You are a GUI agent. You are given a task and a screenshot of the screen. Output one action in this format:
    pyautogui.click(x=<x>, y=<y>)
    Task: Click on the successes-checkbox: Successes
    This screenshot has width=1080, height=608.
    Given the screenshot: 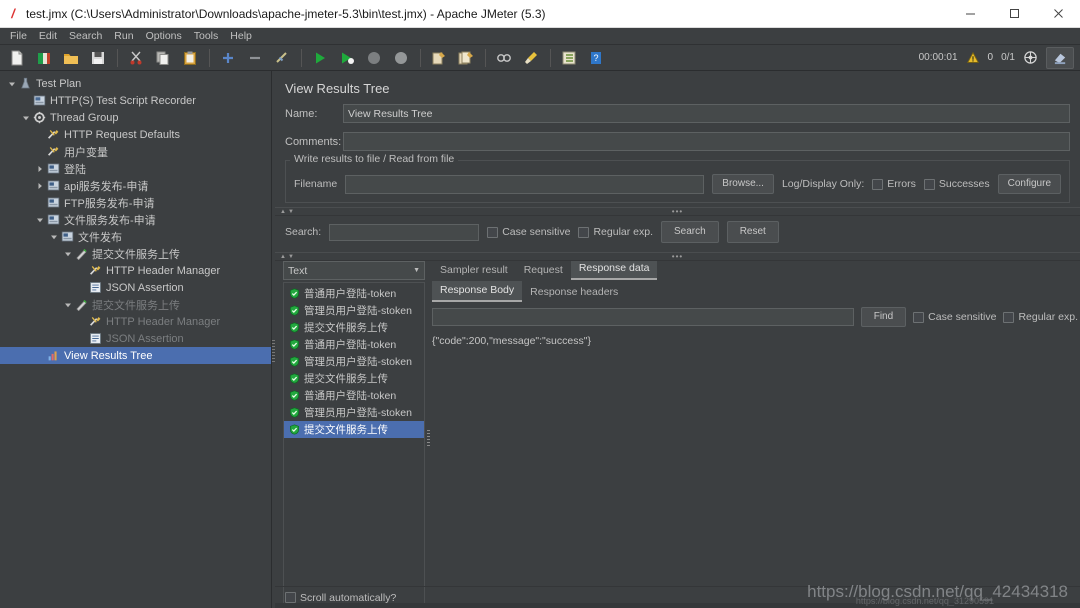 What is the action you would take?
    pyautogui.click(x=956, y=184)
    